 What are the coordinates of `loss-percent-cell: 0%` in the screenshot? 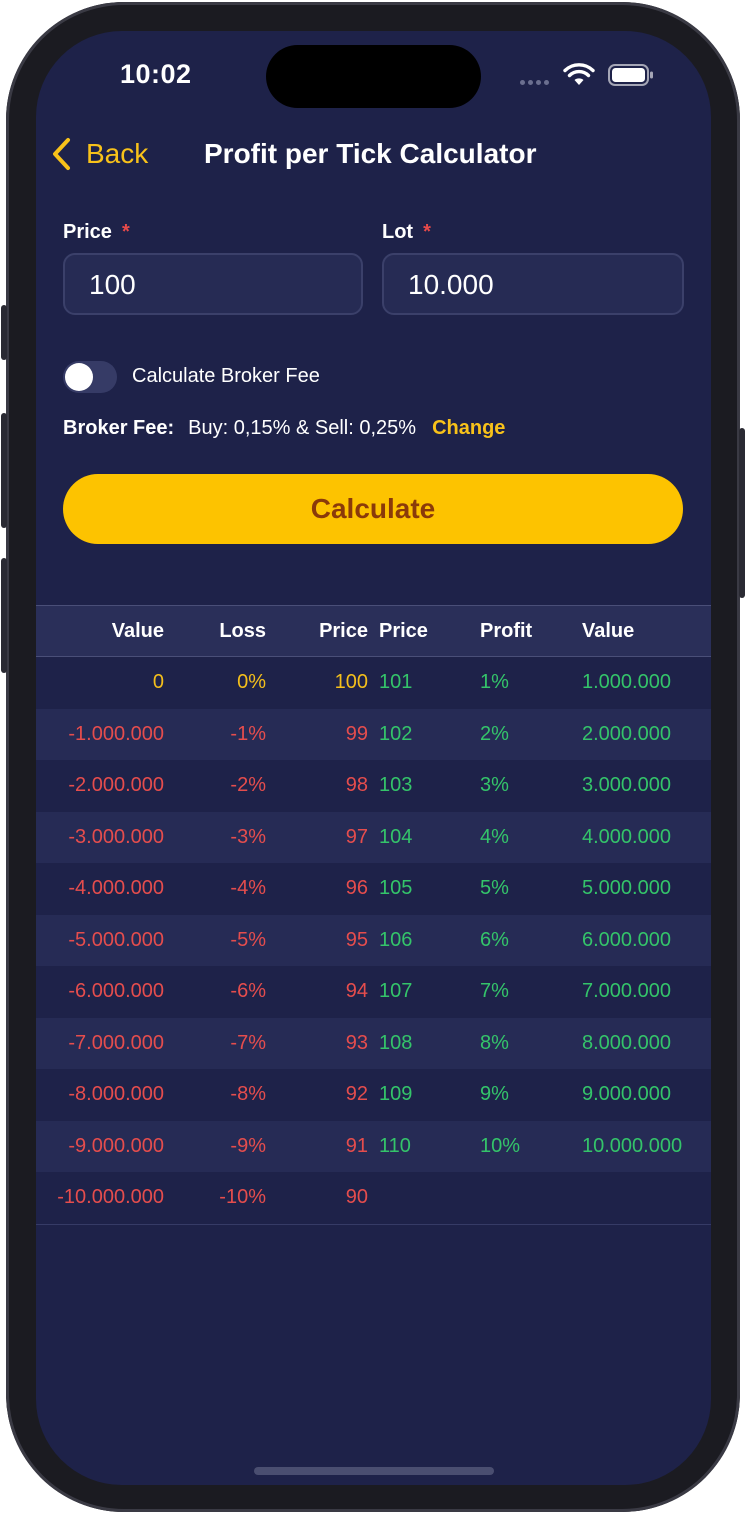 It's located at (251, 682).